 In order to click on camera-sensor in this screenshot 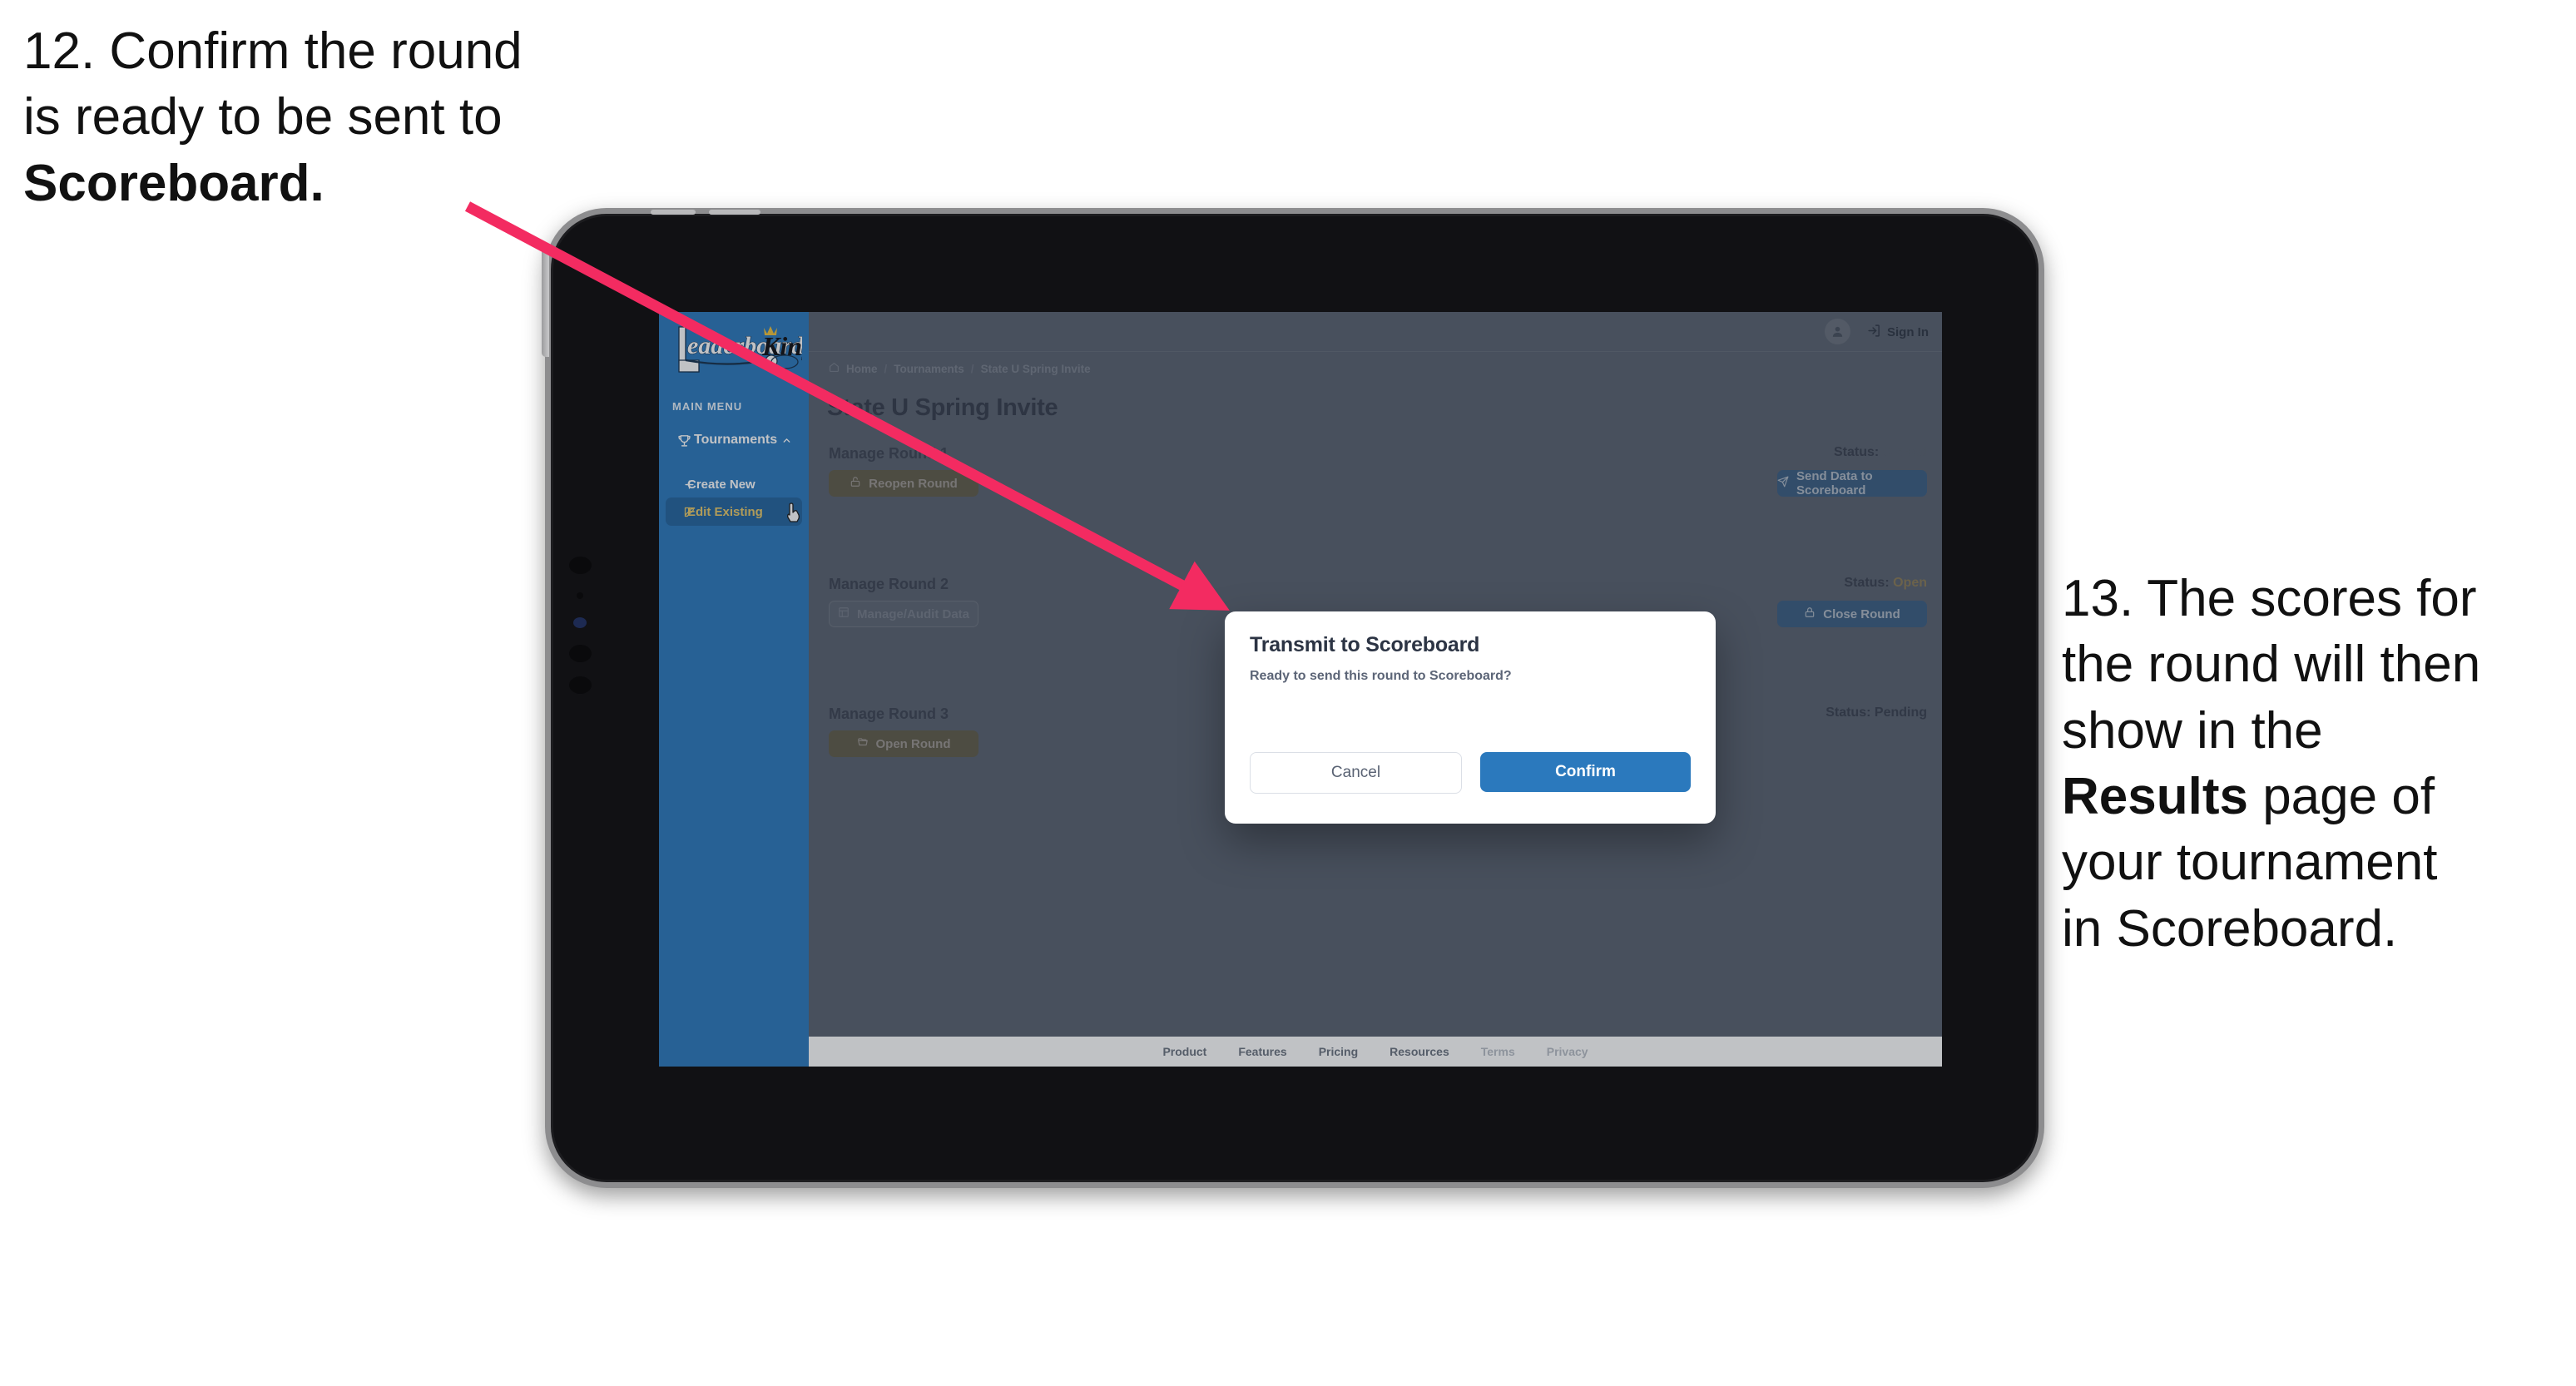, I will do `click(581, 565)`.